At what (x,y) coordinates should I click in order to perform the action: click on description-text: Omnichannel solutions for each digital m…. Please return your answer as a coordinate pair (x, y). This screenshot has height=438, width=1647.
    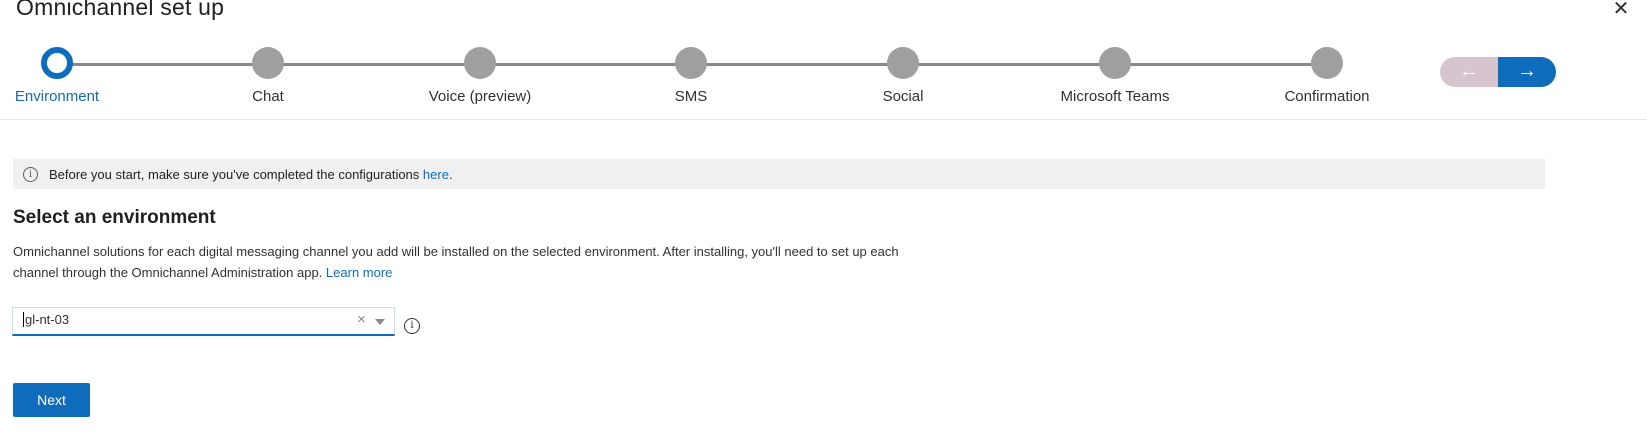
    Looking at the image, I should click on (456, 262).